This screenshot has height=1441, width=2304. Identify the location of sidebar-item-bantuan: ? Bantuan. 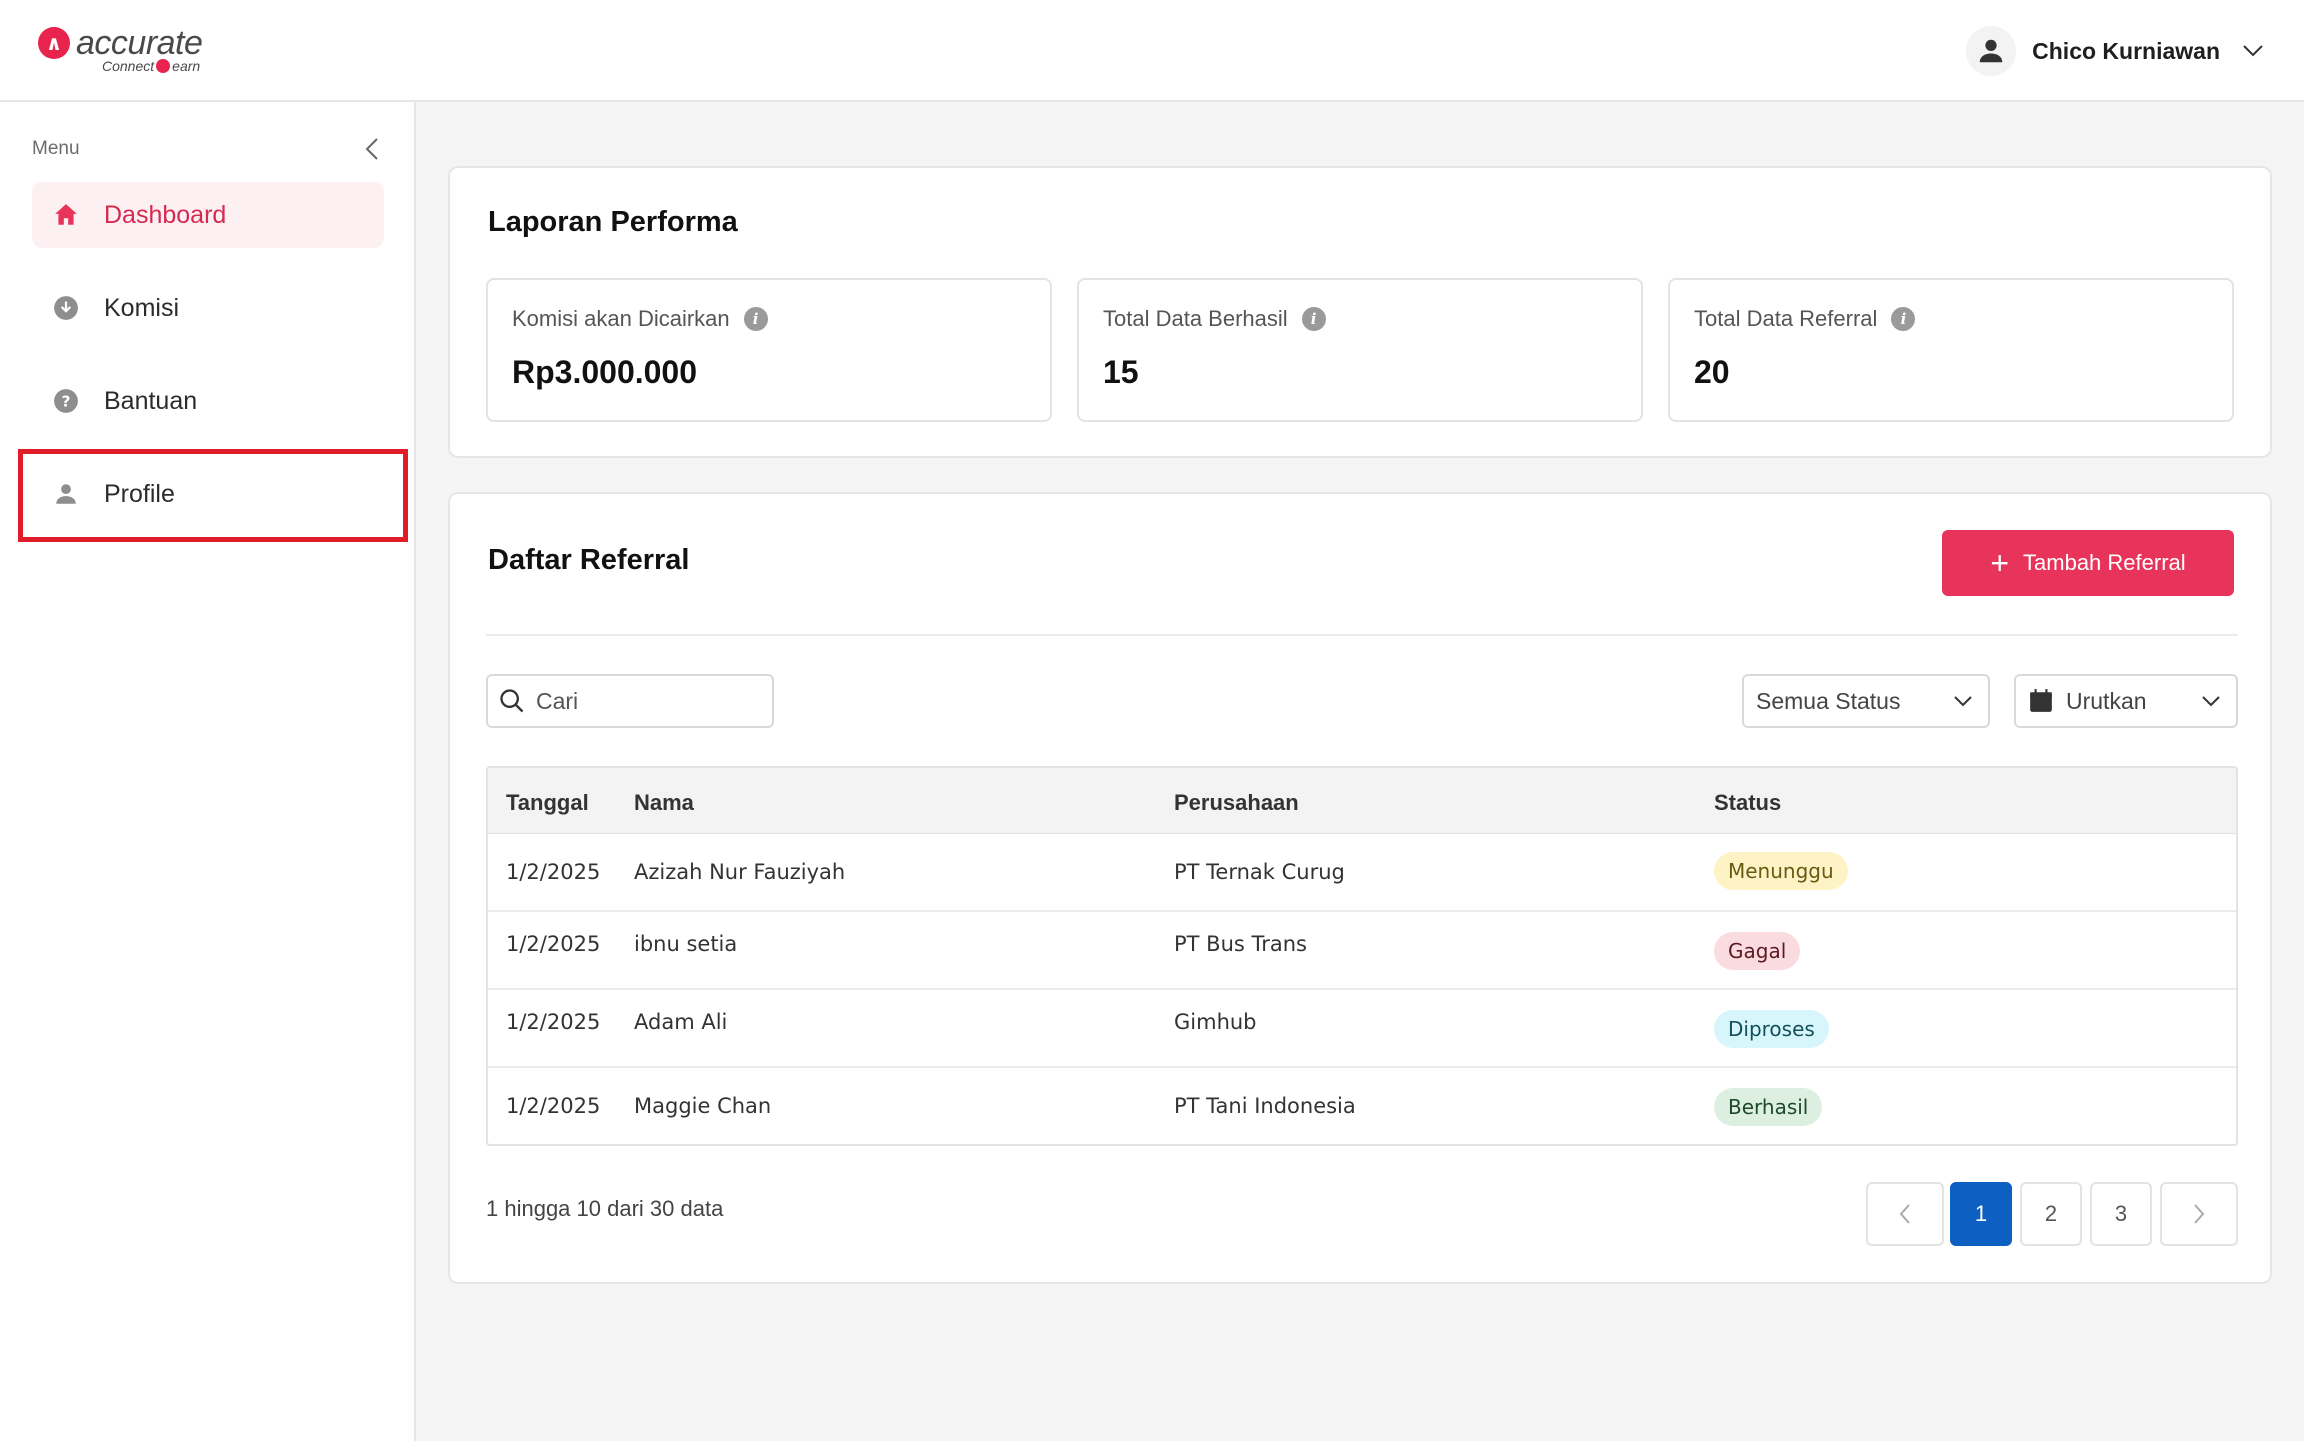
(208, 401).